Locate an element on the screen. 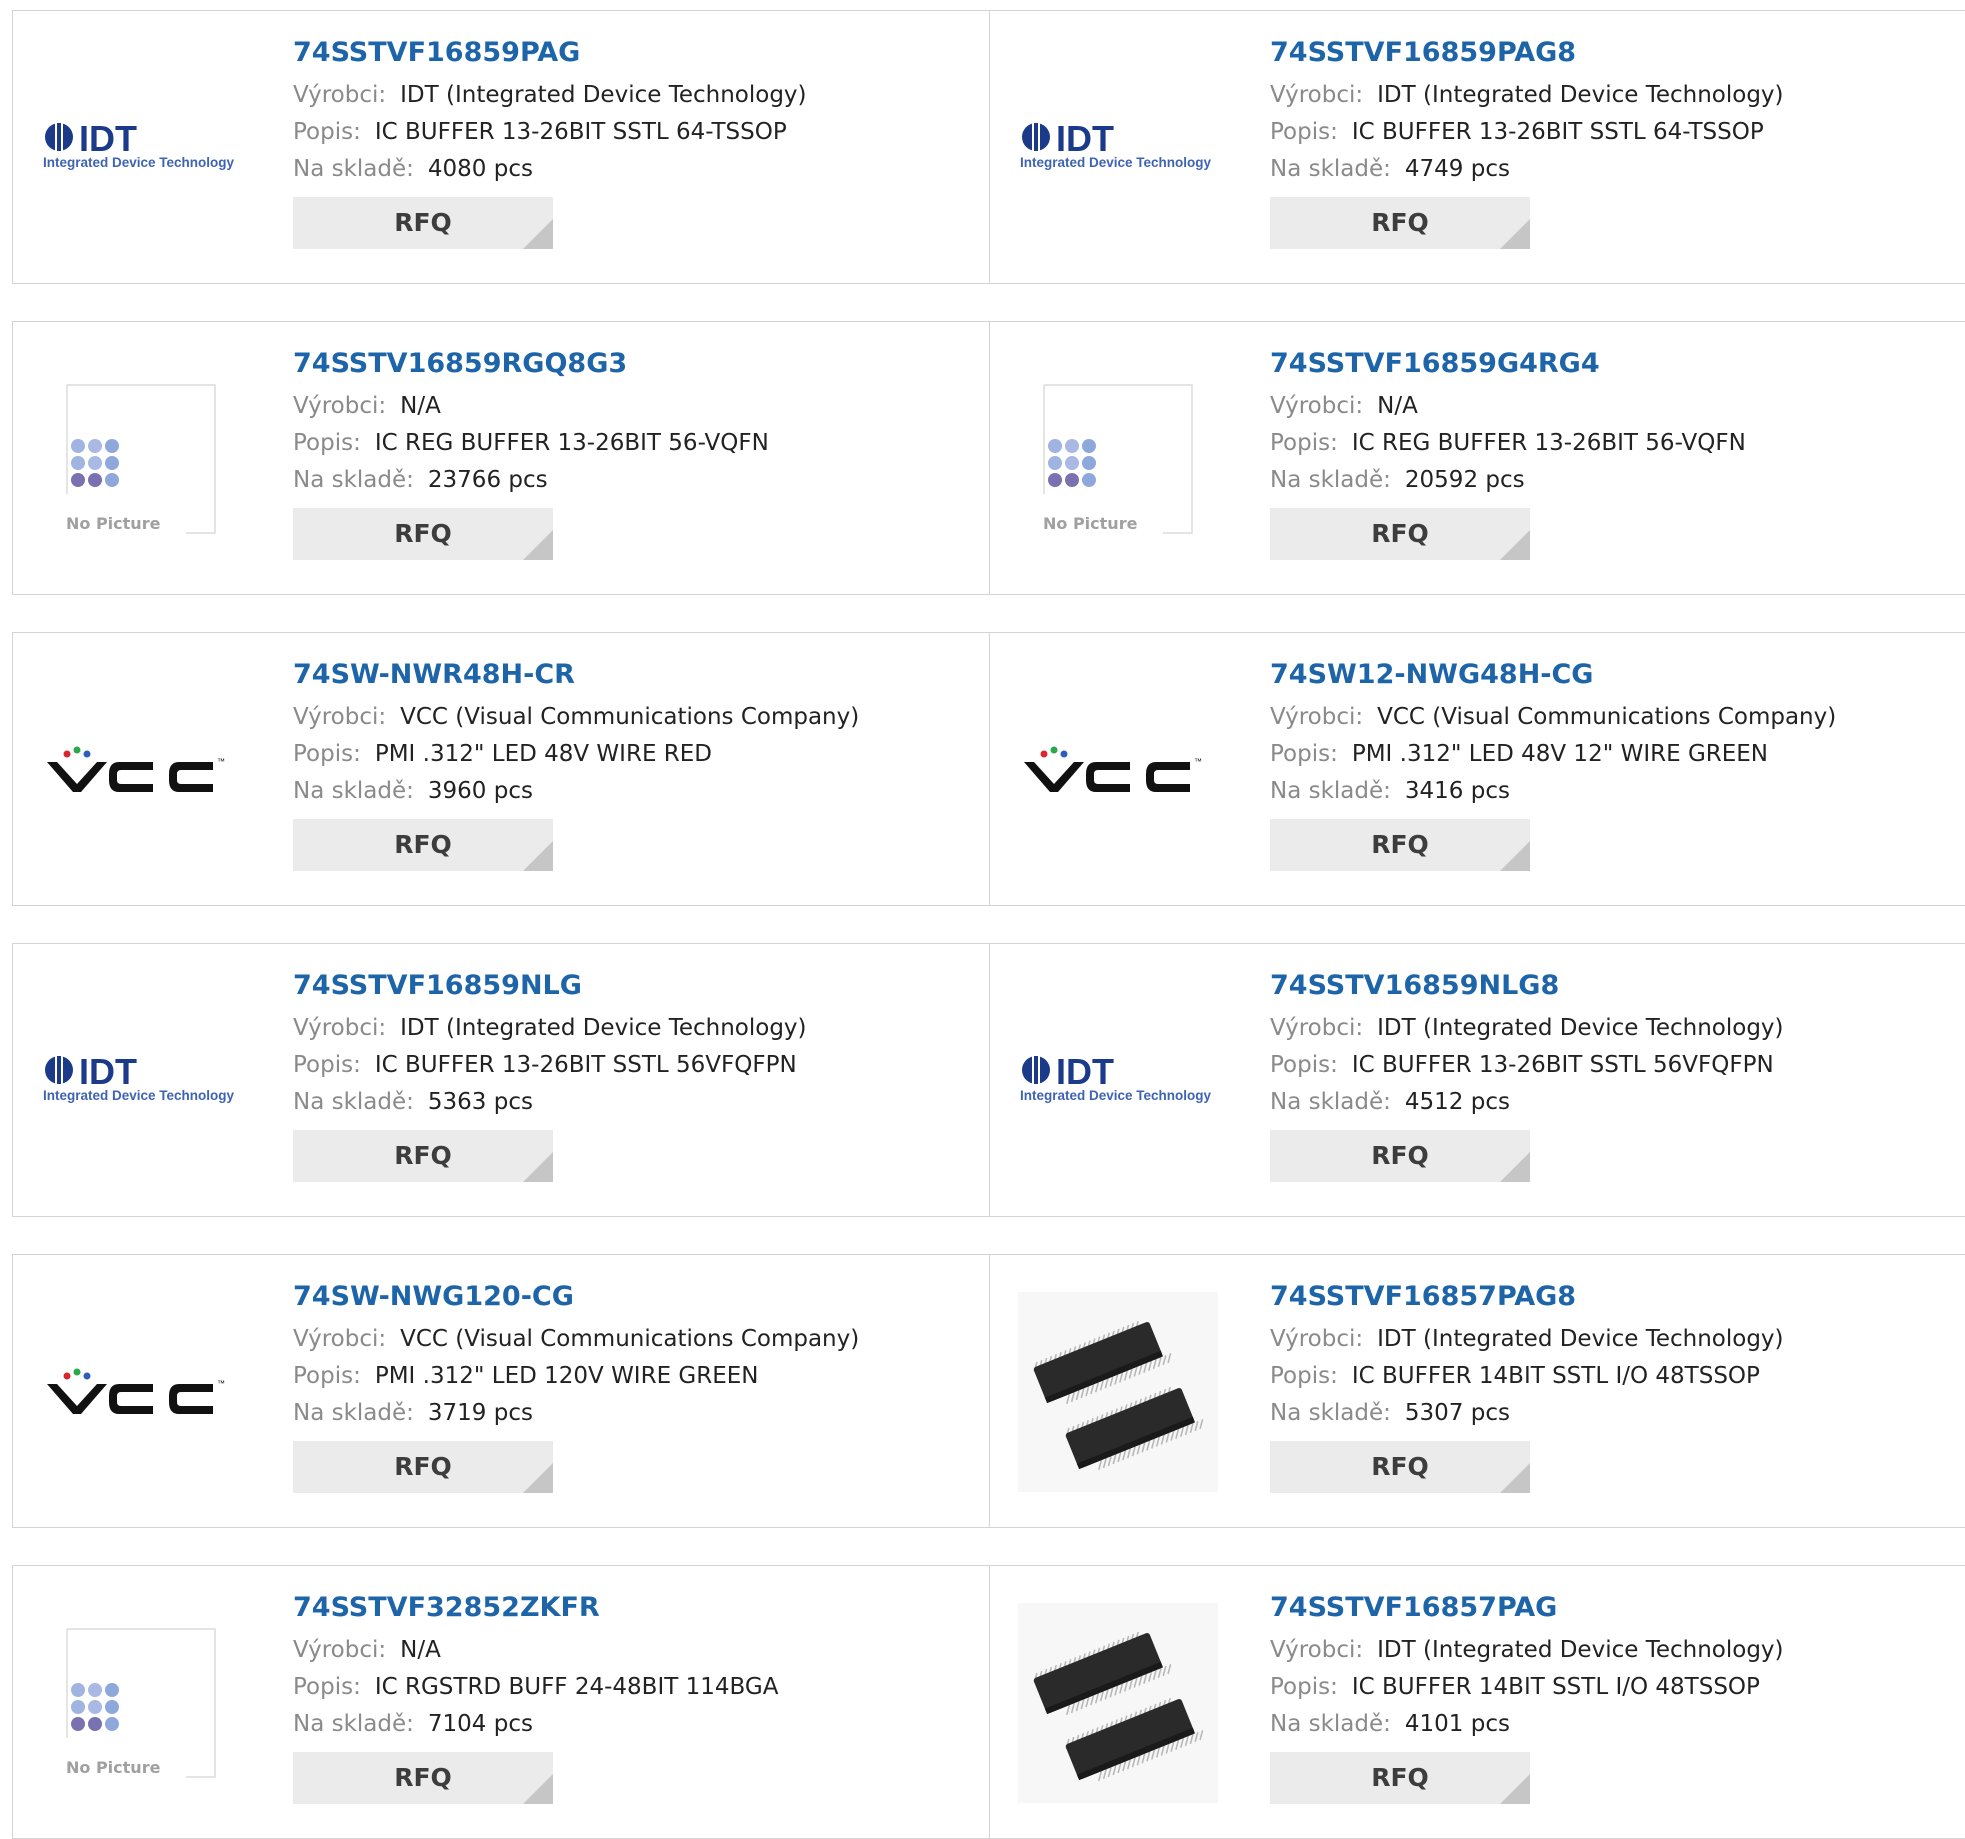 This screenshot has height=1839, width=1965. description-row: Popis: IC BUFFER 13-26BIT SSTL 64-TSSOP is located at coordinates (1617, 132).